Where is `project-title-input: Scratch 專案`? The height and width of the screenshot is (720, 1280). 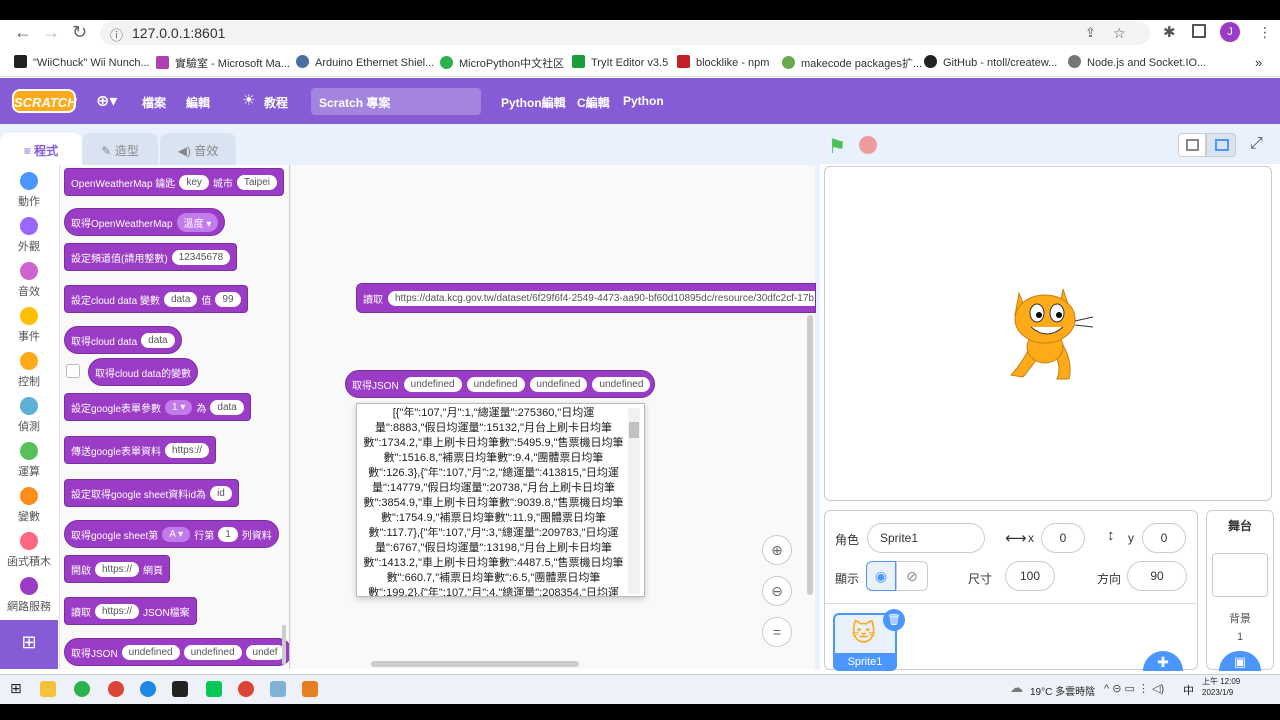
project-title-input: Scratch 專案 is located at coordinates (396, 101).